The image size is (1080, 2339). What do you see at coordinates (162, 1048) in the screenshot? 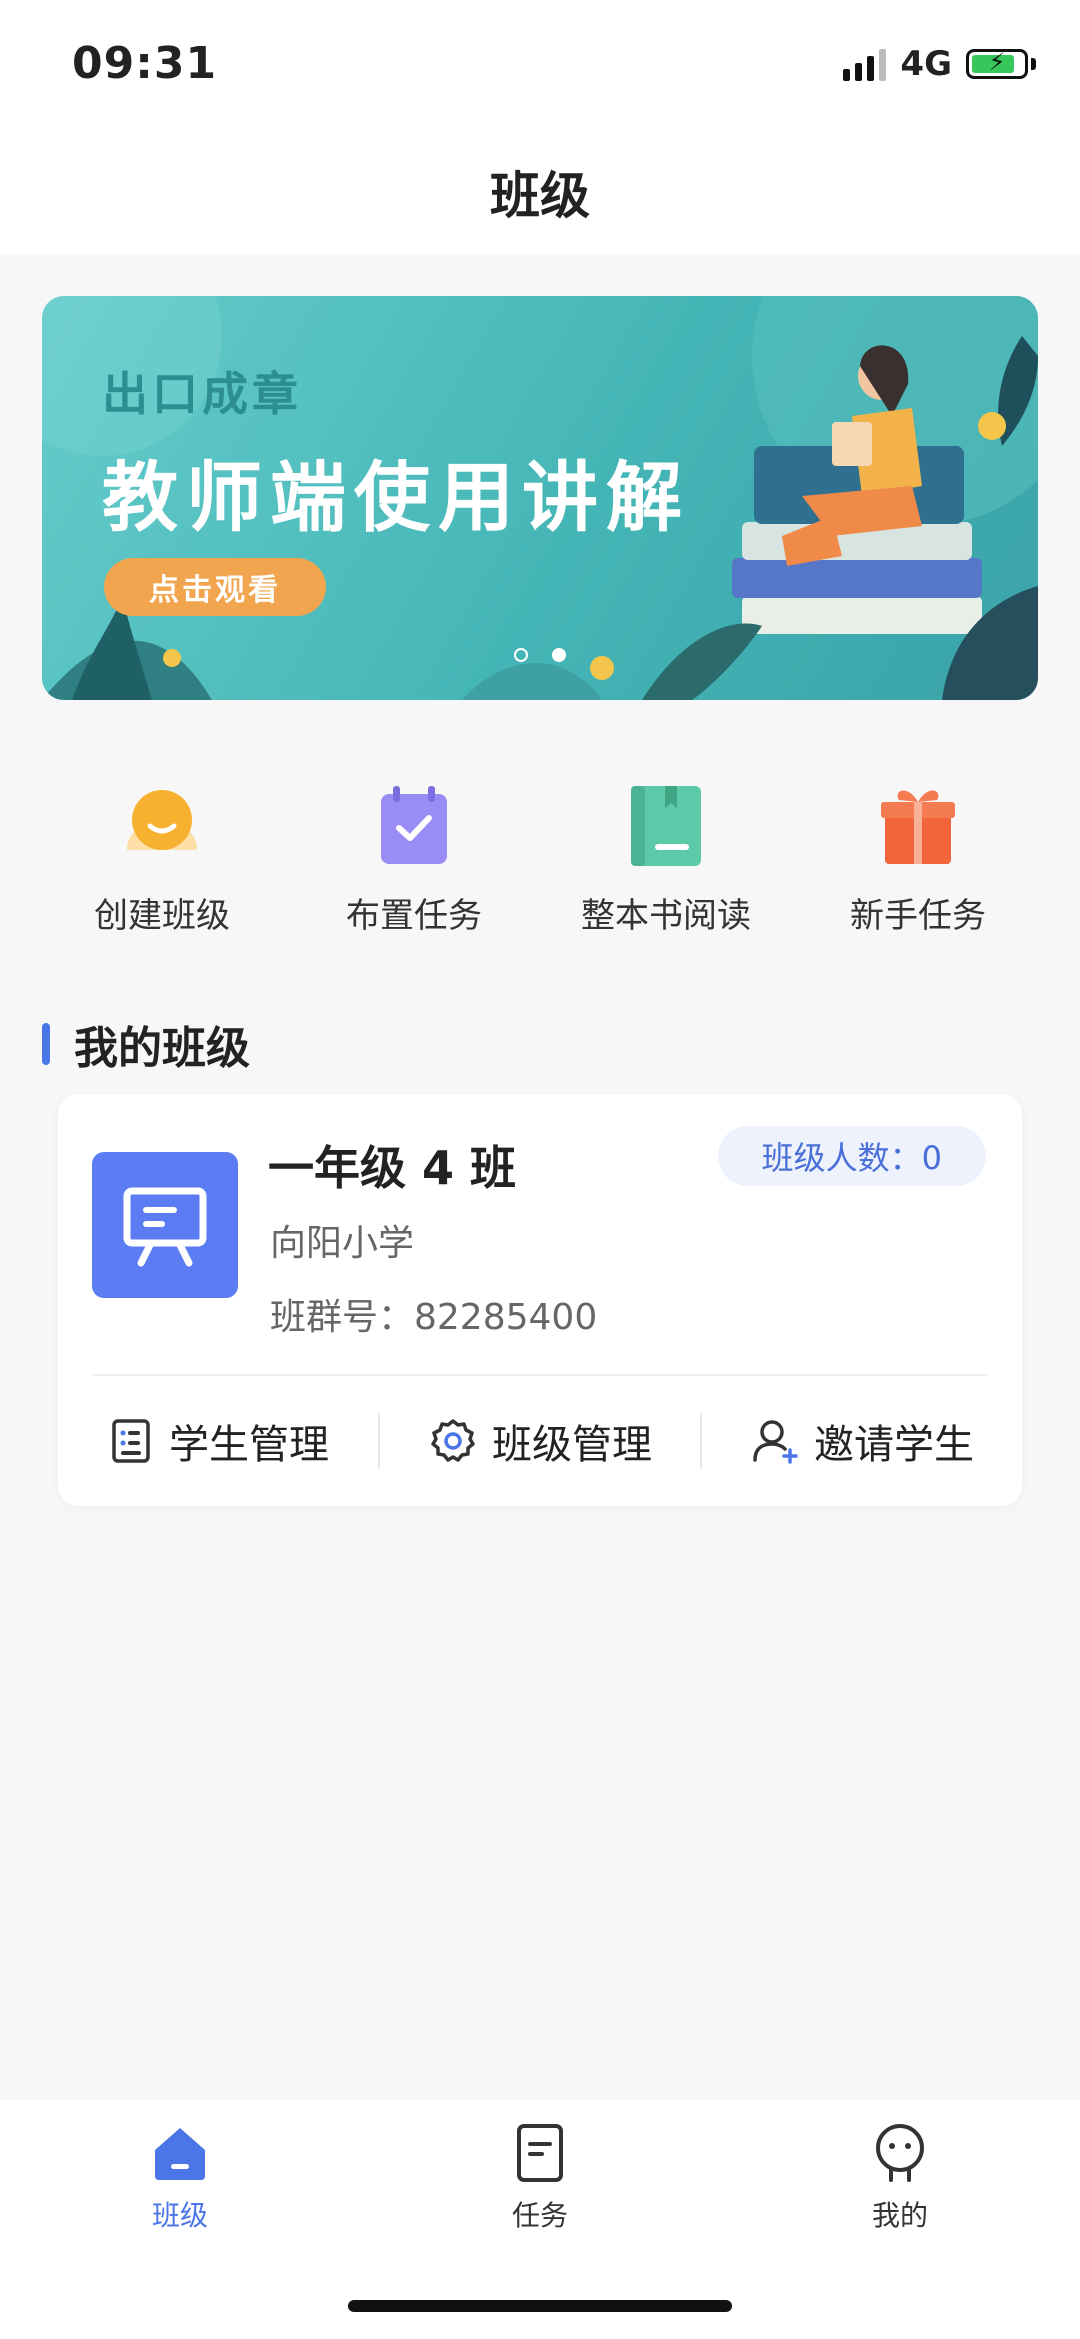
I see `section-title: 我的班级` at bounding box center [162, 1048].